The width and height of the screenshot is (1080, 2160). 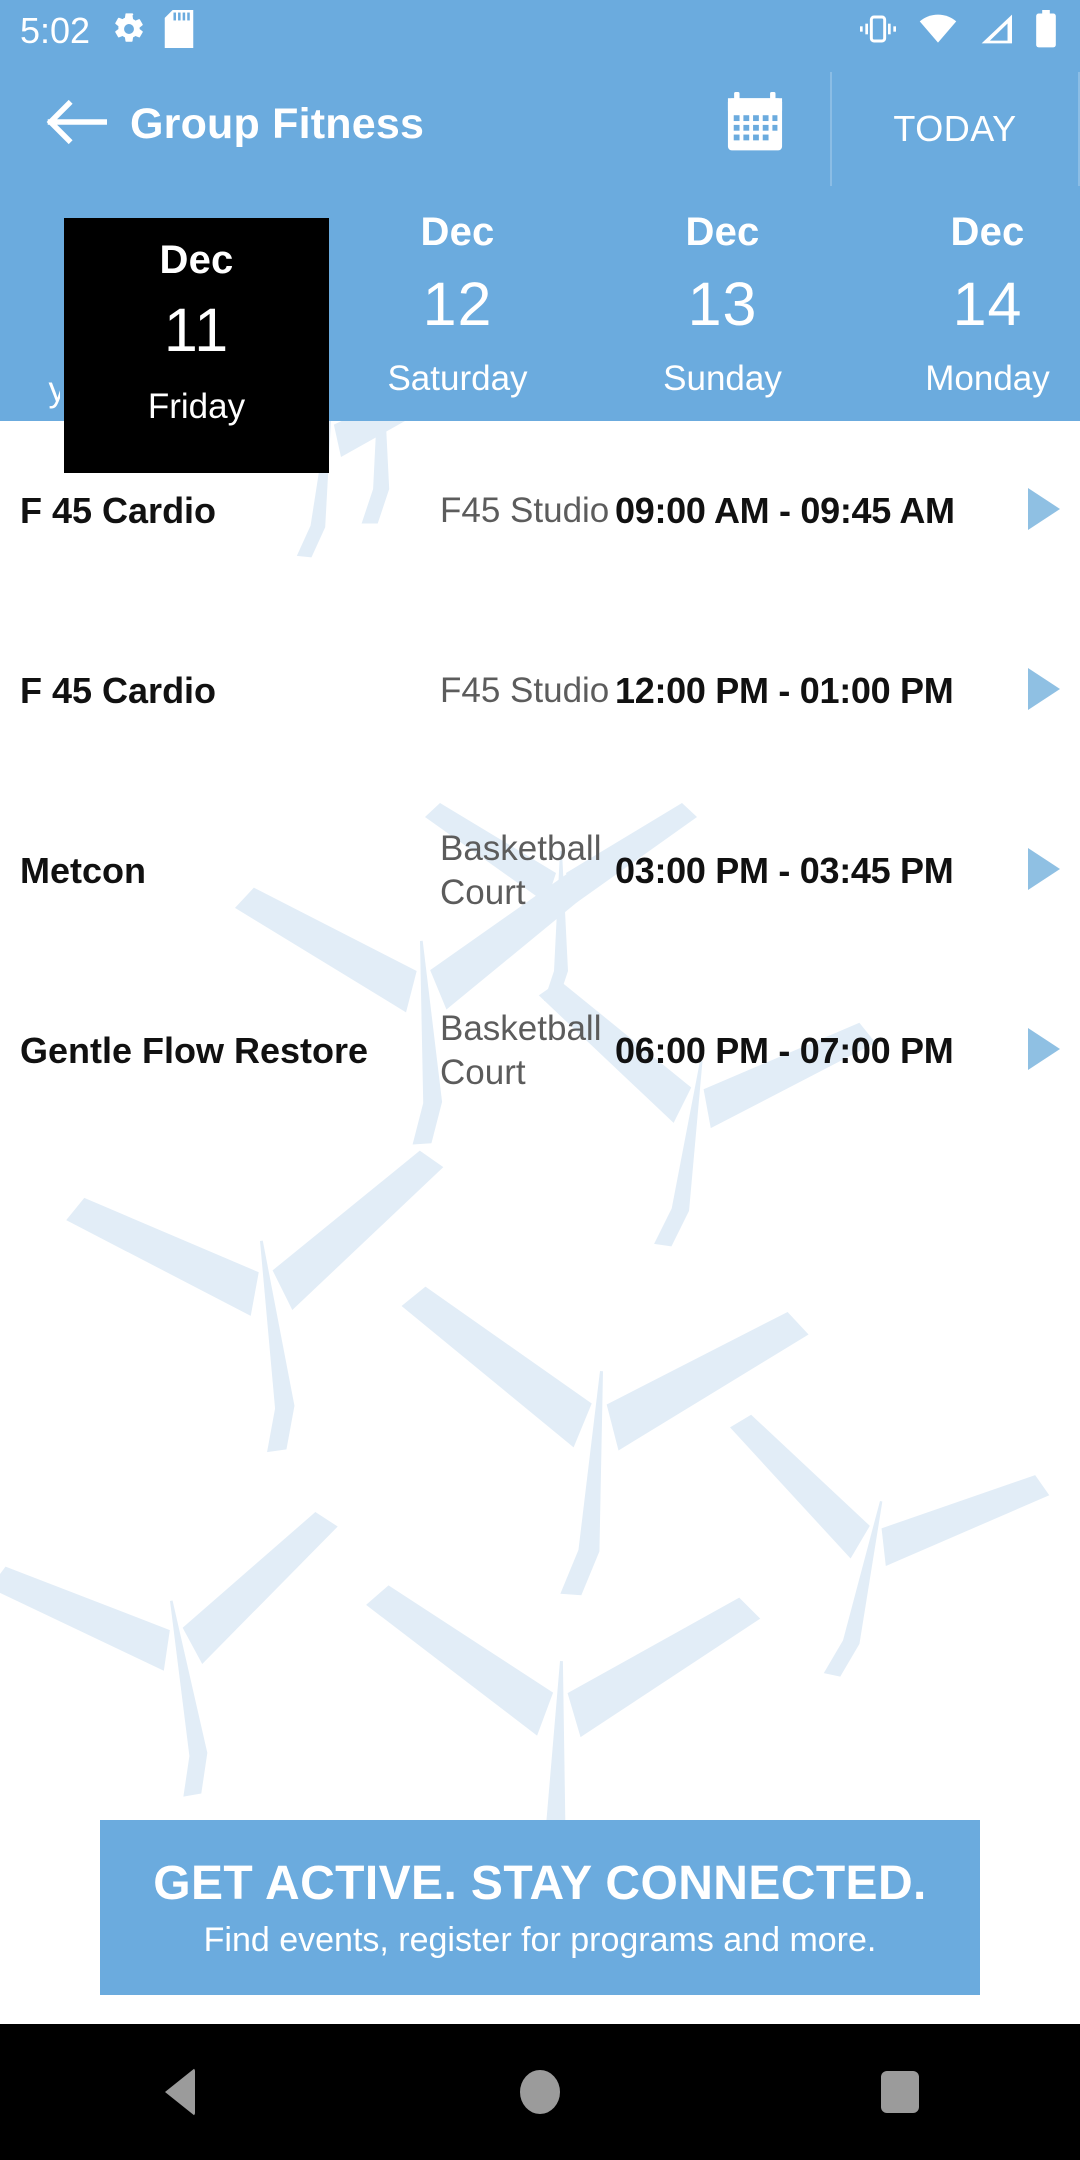 I want to click on day-cell-selected: Dec 11 Friday, so click(x=196, y=345).